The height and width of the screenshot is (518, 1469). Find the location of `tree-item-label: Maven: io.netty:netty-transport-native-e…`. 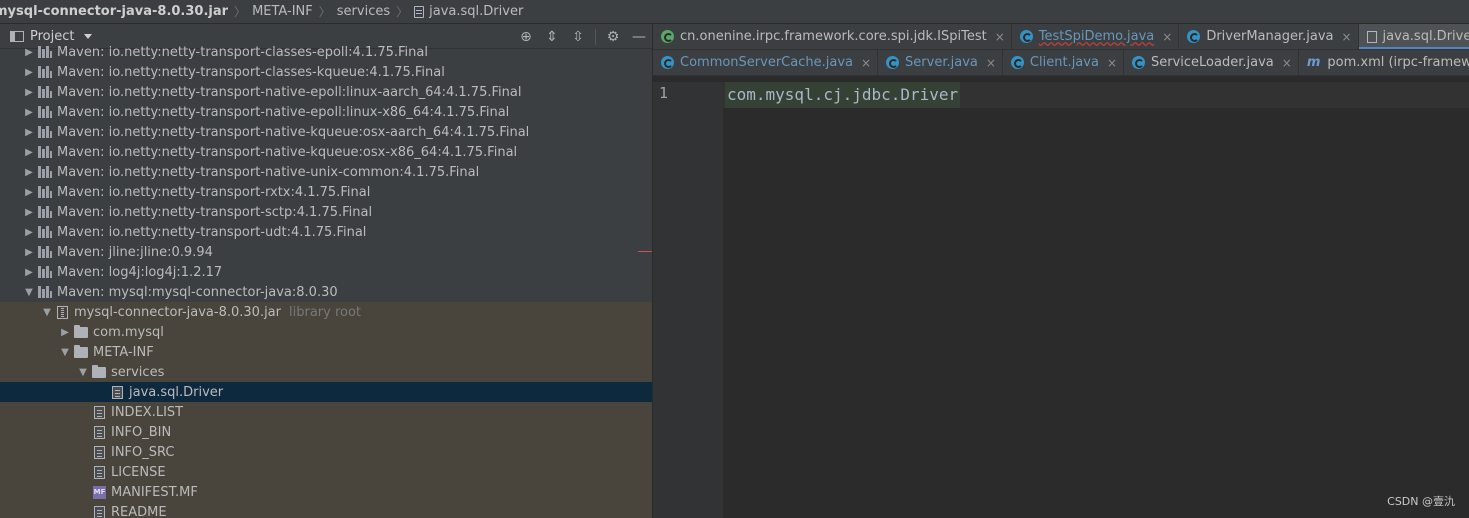

tree-item-label: Maven: io.netty:netty-transport-native-e… is located at coordinates (283, 112).